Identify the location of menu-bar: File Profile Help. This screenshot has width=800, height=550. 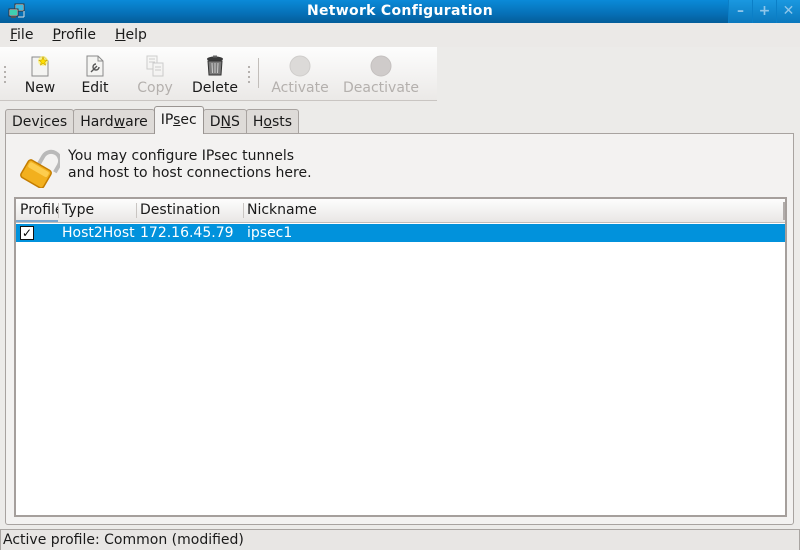
(400, 35).